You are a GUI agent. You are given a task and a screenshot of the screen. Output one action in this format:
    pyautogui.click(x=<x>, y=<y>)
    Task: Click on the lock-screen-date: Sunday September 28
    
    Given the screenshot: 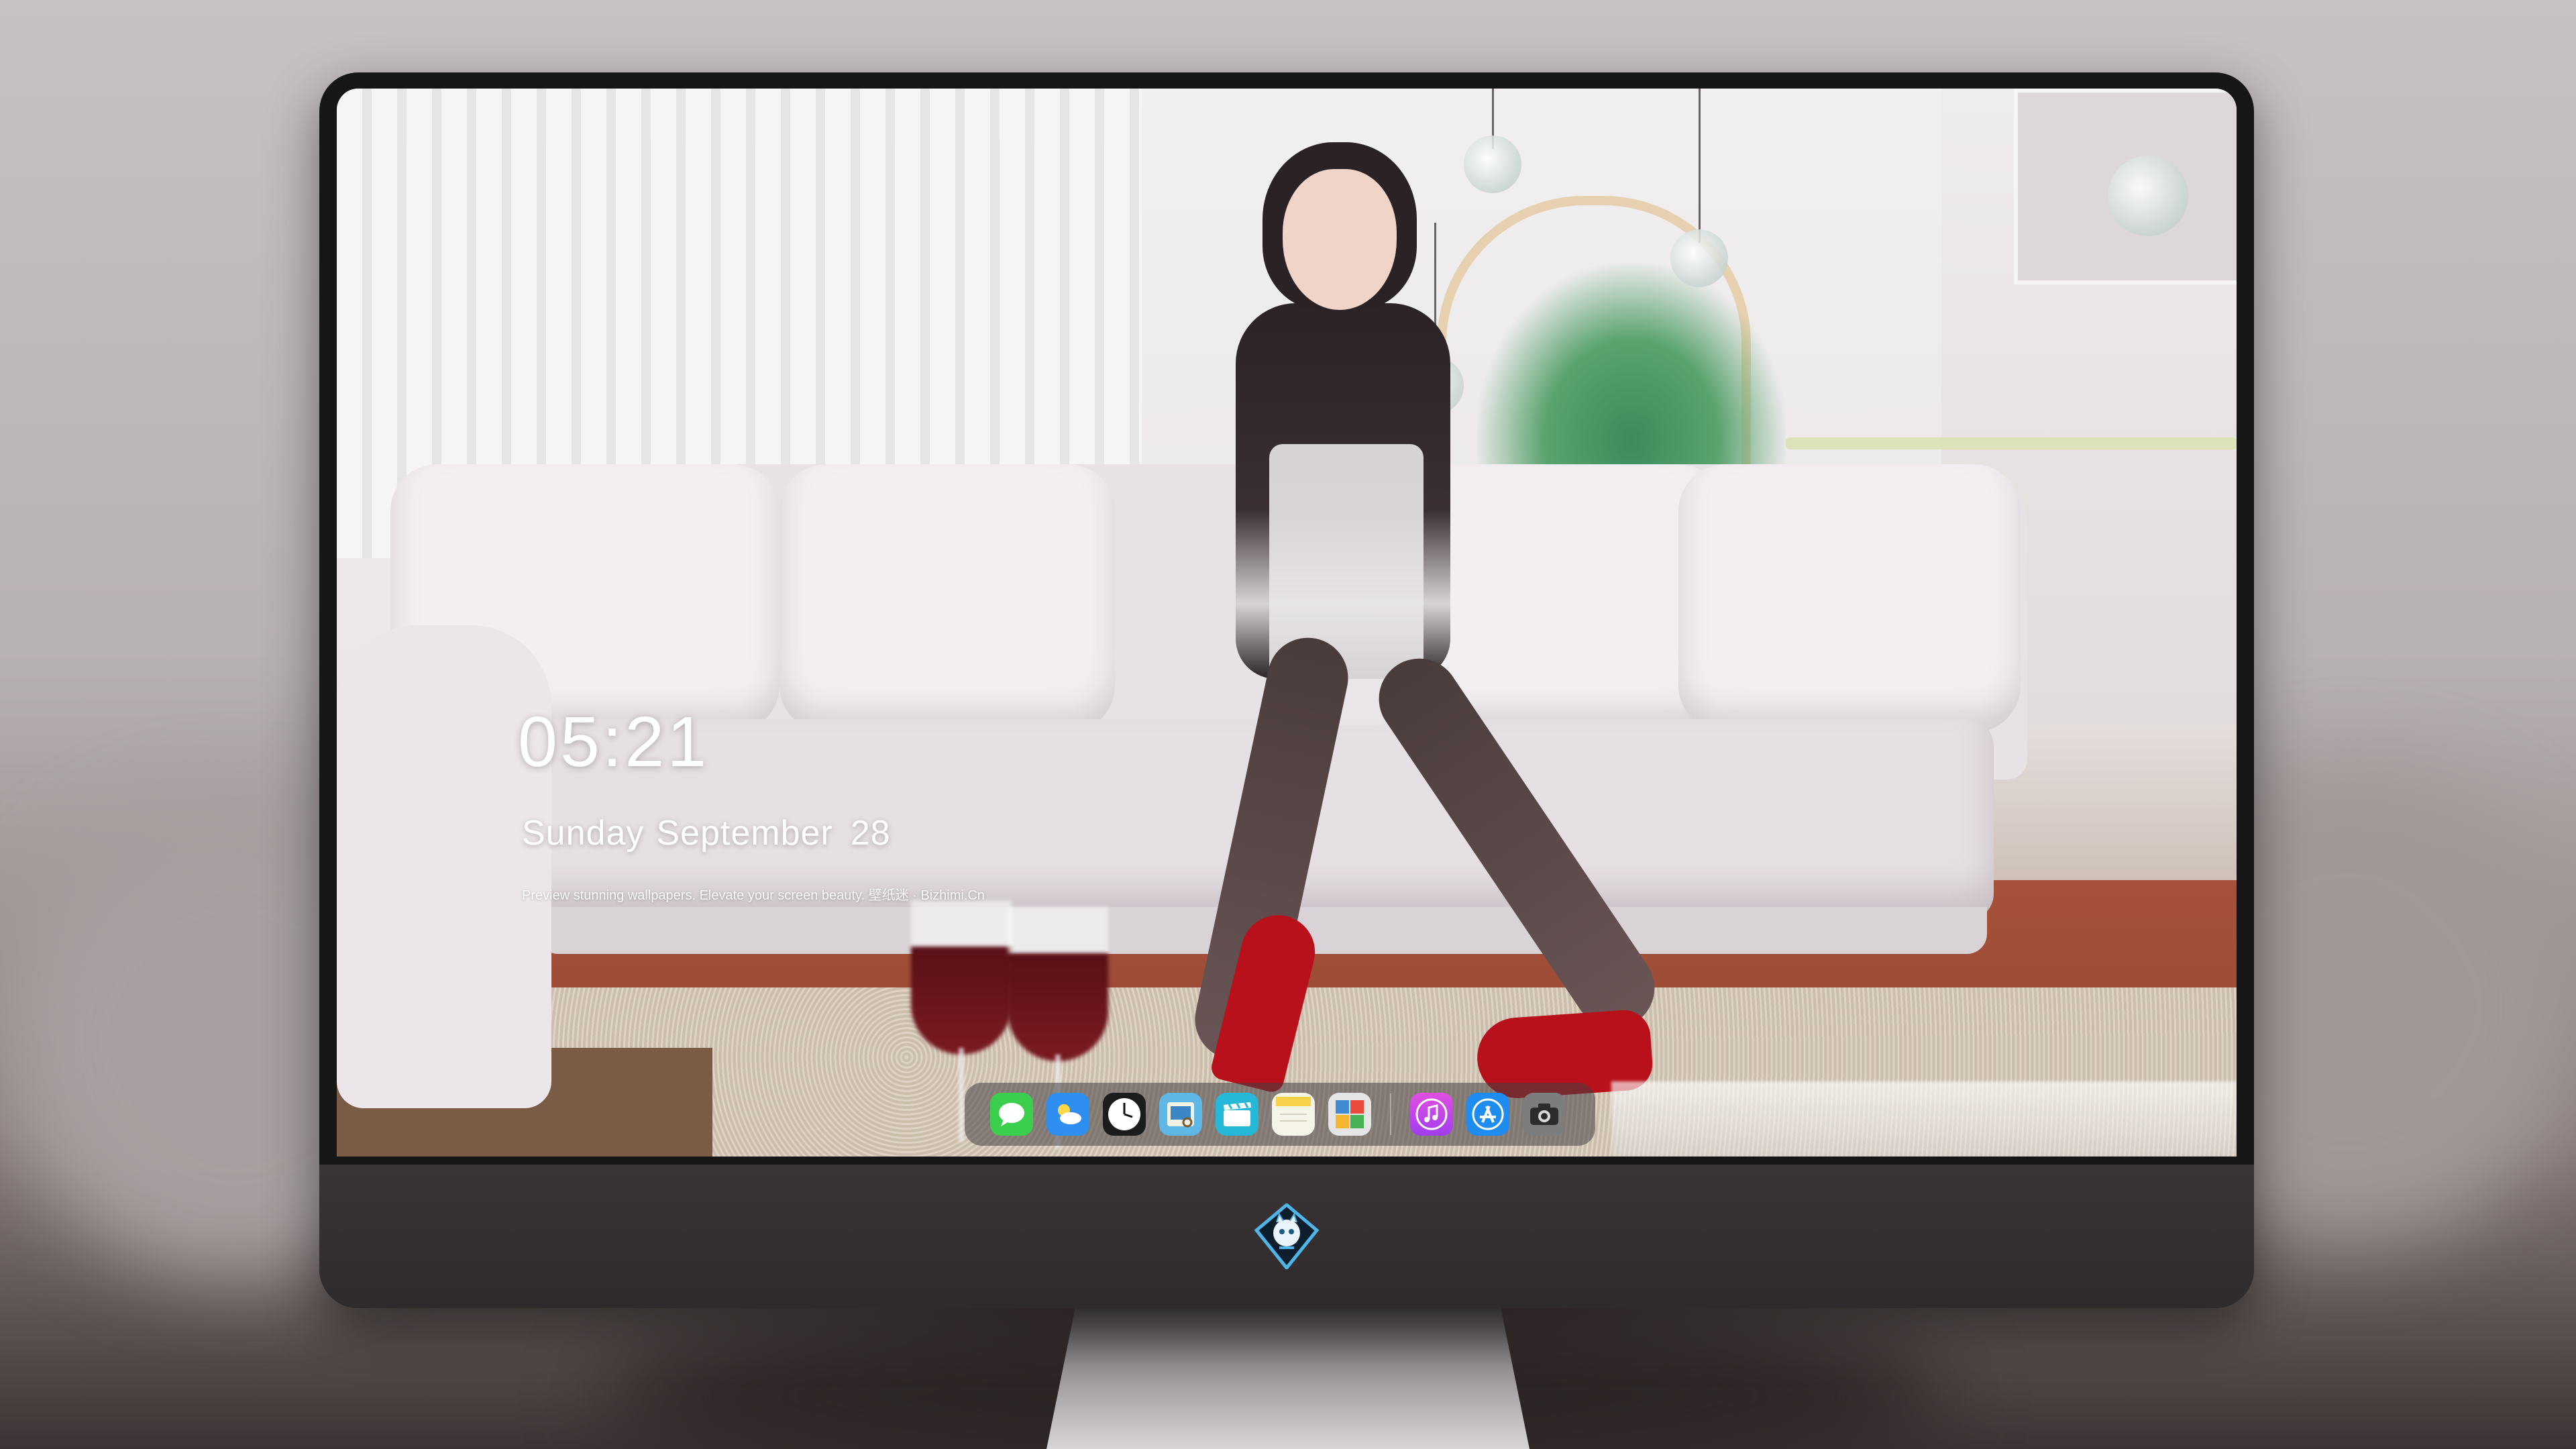 What is the action you would take?
    pyautogui.click(x=706, y=833)
    